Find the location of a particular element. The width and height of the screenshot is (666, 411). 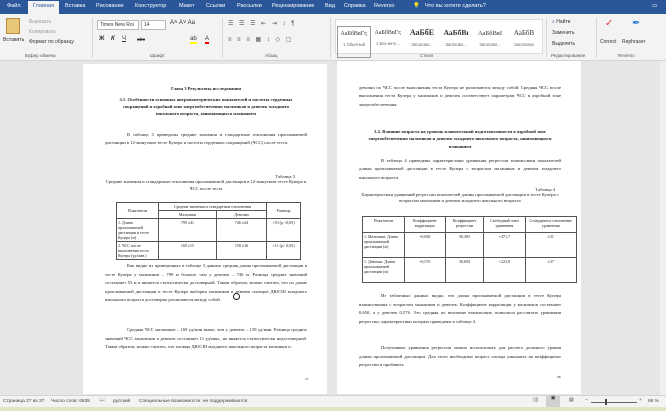

replace-button: Заменить is located at coordinates (563, 33).